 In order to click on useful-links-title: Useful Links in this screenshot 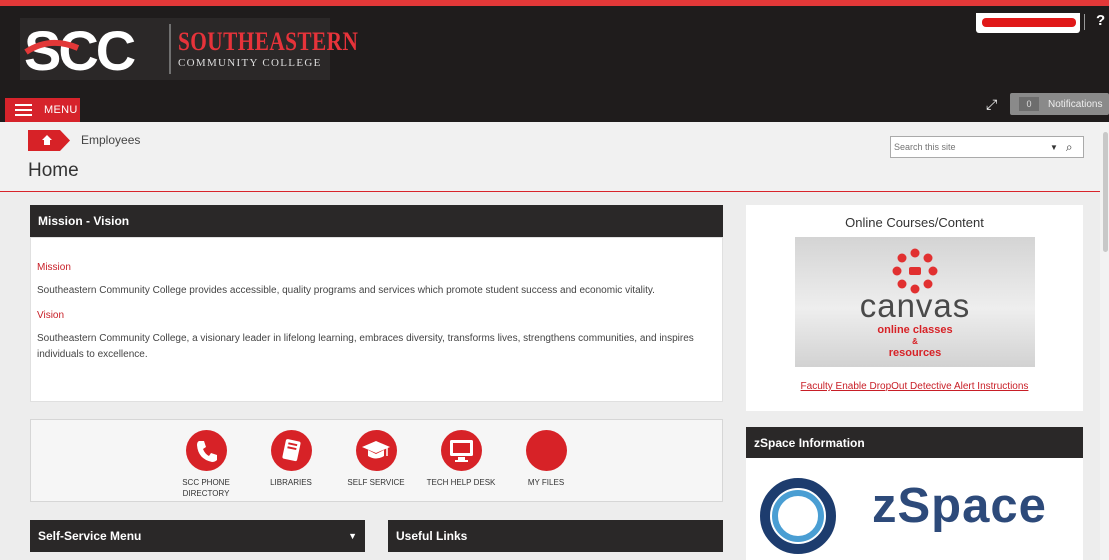, I will do `click(432, 536)`.